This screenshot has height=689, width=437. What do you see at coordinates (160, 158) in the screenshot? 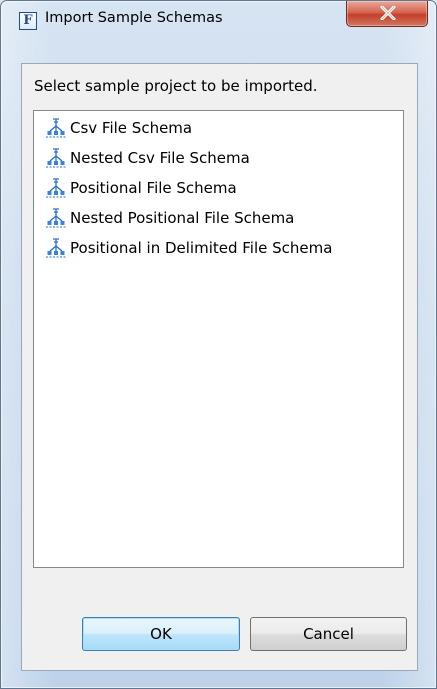
I see `list-item-label: Nested Csv File Schema` at bounding box center [160, 158].